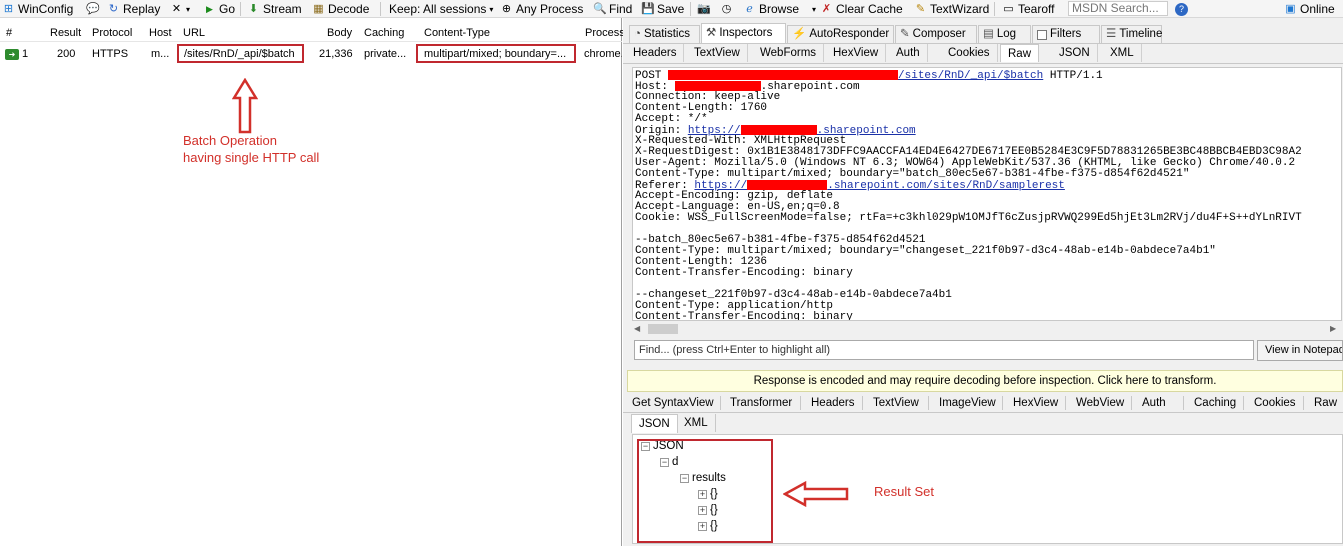  Describe the element at coordinates (663, 329) in the screenshot. I see `scroll-thumb` at that location.